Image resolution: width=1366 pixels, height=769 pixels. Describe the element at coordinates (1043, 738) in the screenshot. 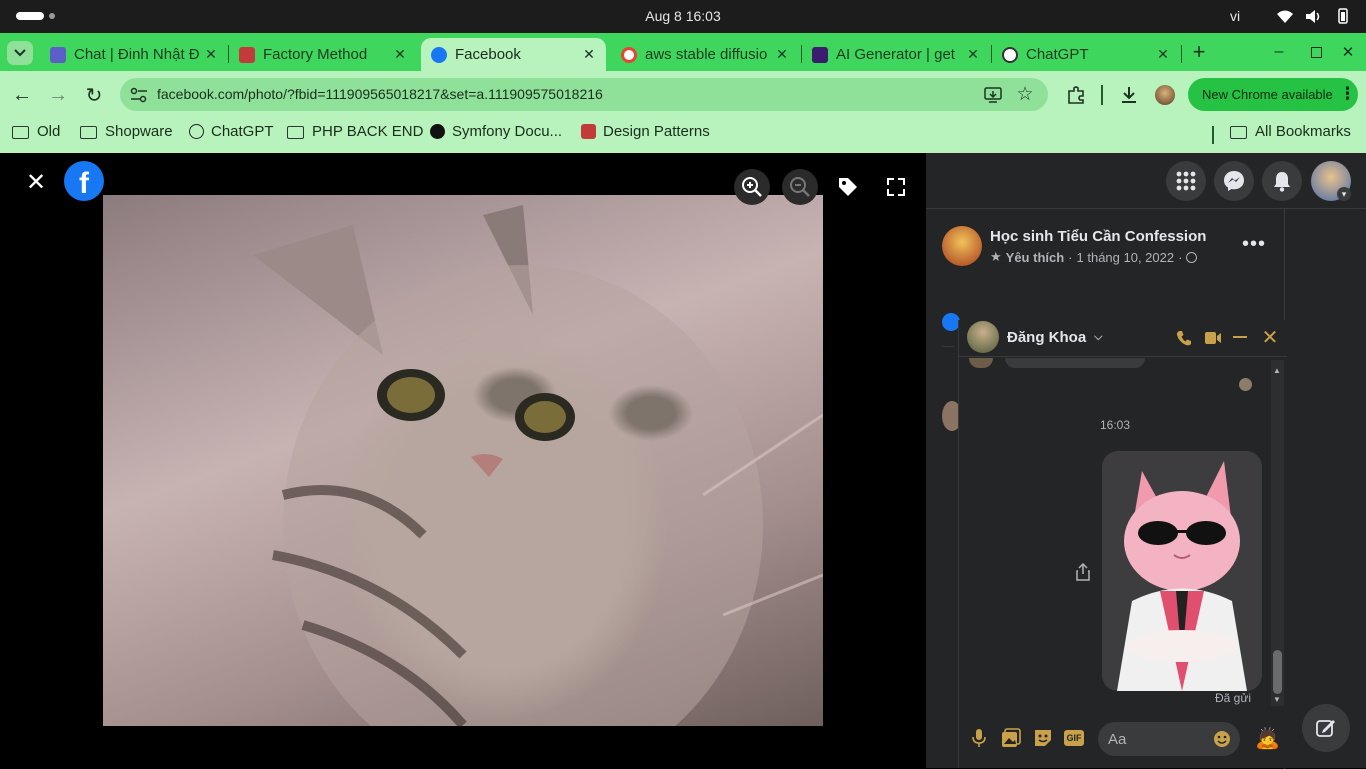

I see `sticker-icon` at that location.